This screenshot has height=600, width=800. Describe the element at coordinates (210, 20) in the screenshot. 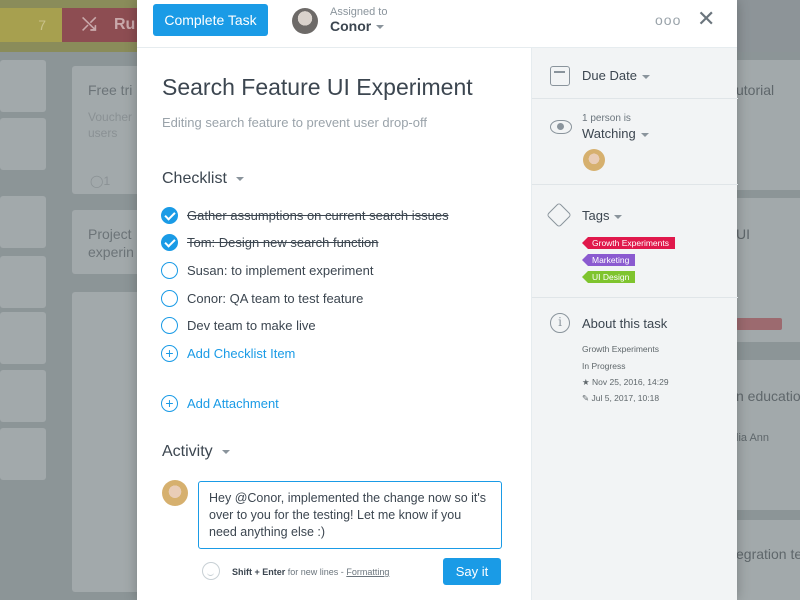

I see `complete-task-button: Complete Task` at that location.